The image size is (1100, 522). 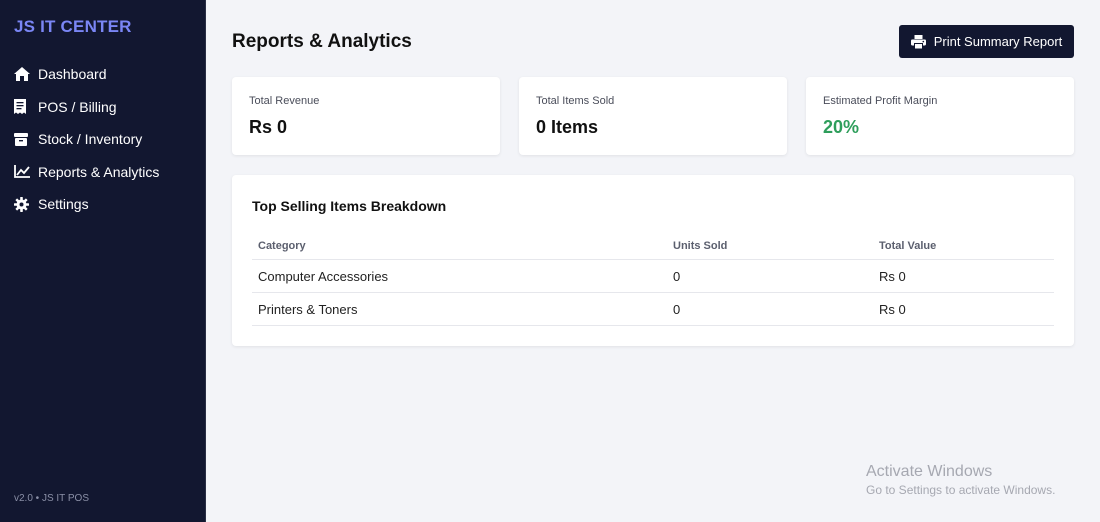 What do you see at coordinates (770, 246) in the screenshot?
I see `column-header-units-sold: Units Sold` at bounding box center [770, 246].